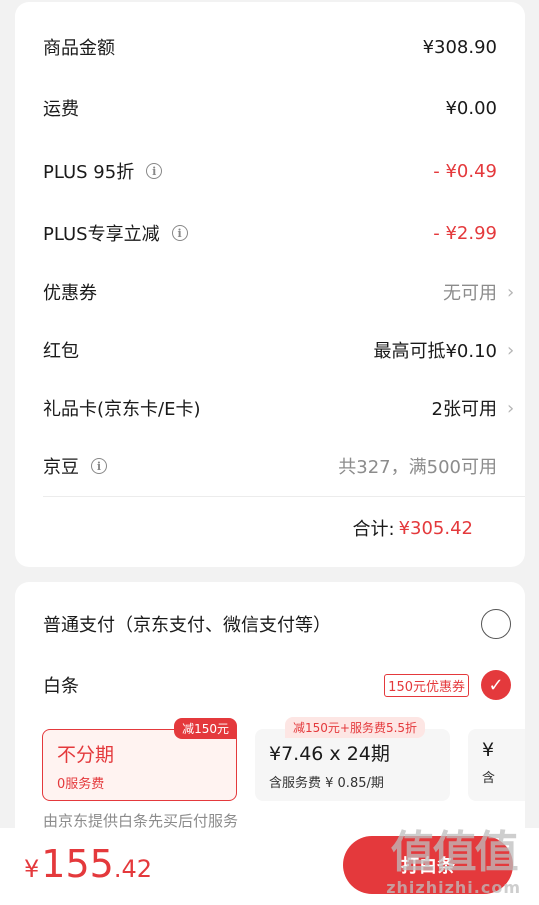  Describe the element at coordinates (61, 467) in the screenshot. I see `jd-beans-label: 京豆` at that location.